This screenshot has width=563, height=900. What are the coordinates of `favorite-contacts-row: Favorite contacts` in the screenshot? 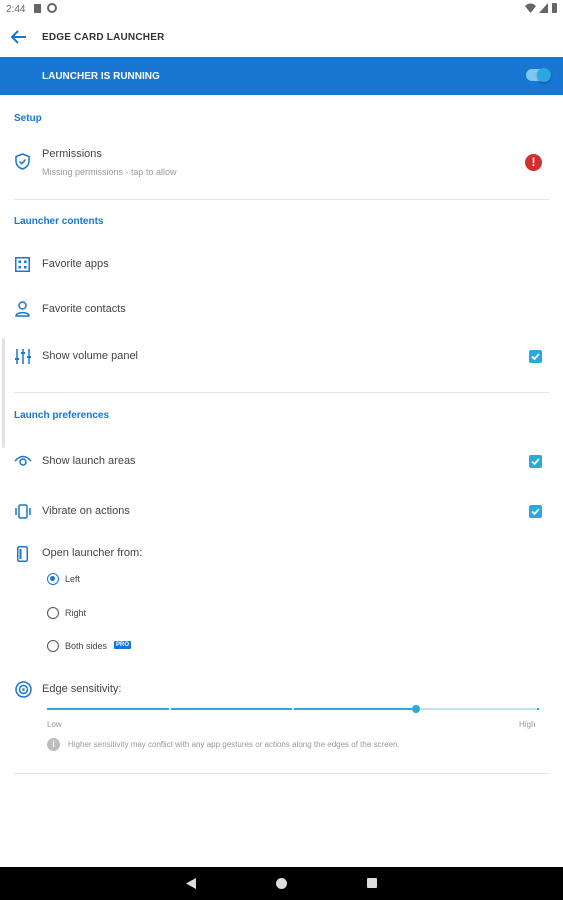 It's located at (281, 310).